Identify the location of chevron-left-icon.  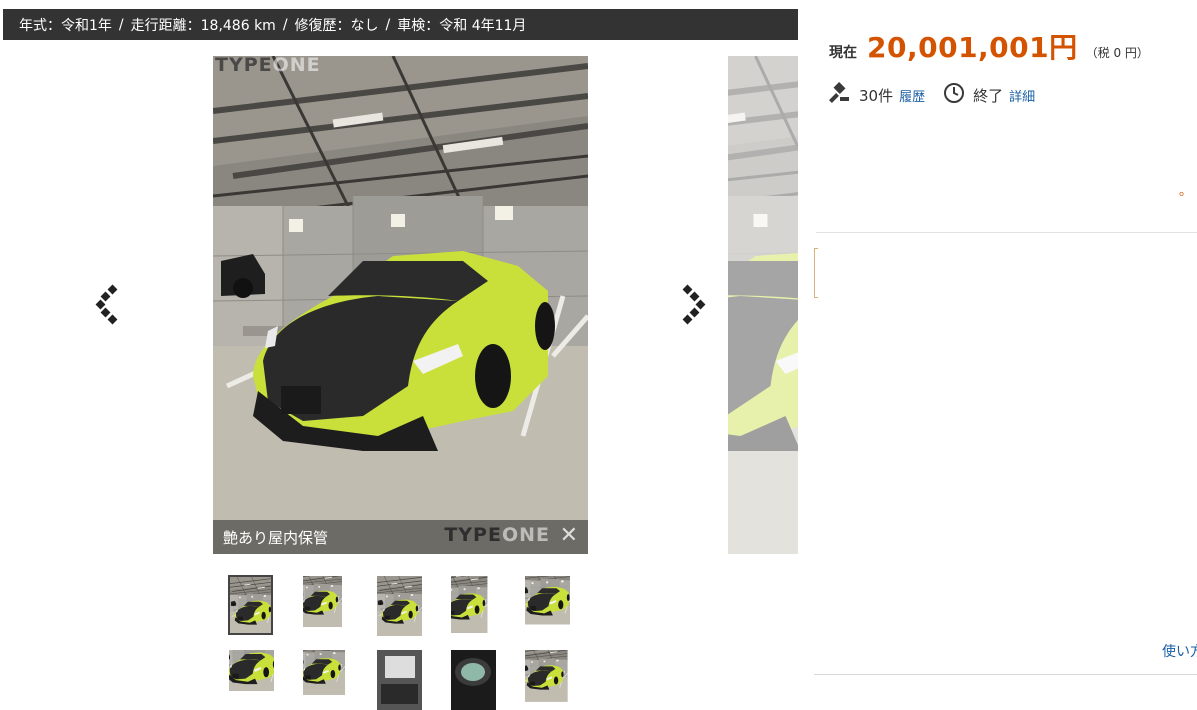
(110, 305).